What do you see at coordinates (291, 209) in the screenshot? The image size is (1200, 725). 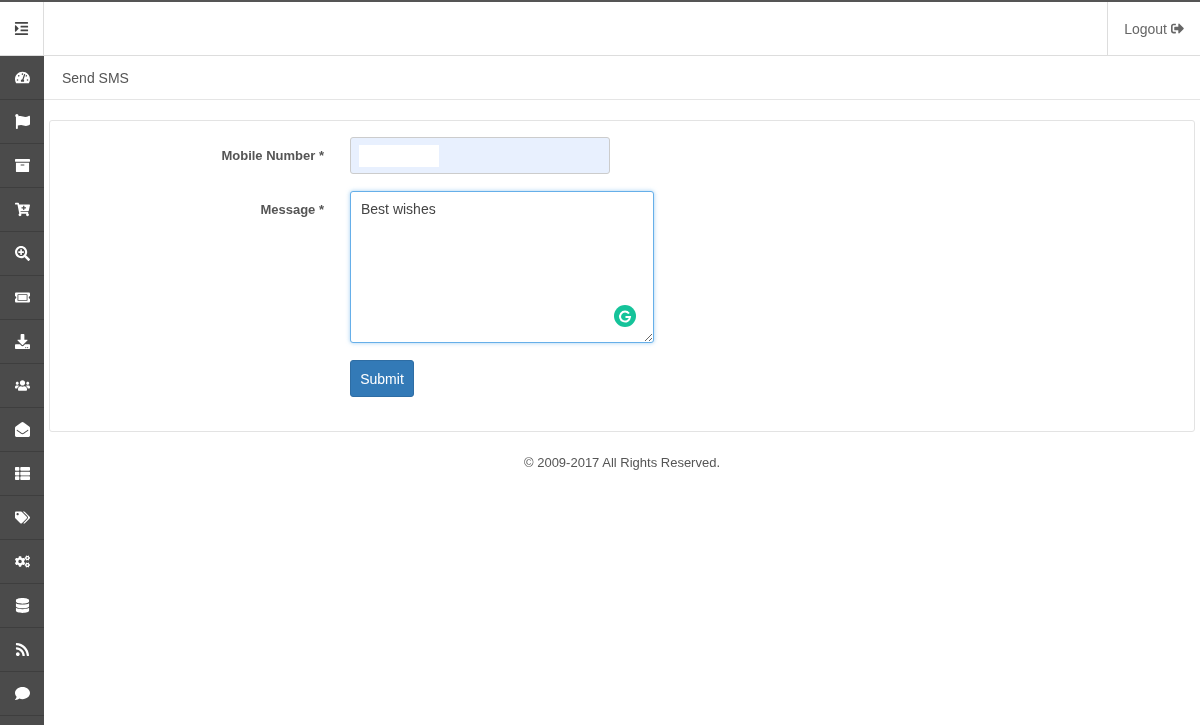 I see `field-label: Message *` at bounding box center [291, 209].